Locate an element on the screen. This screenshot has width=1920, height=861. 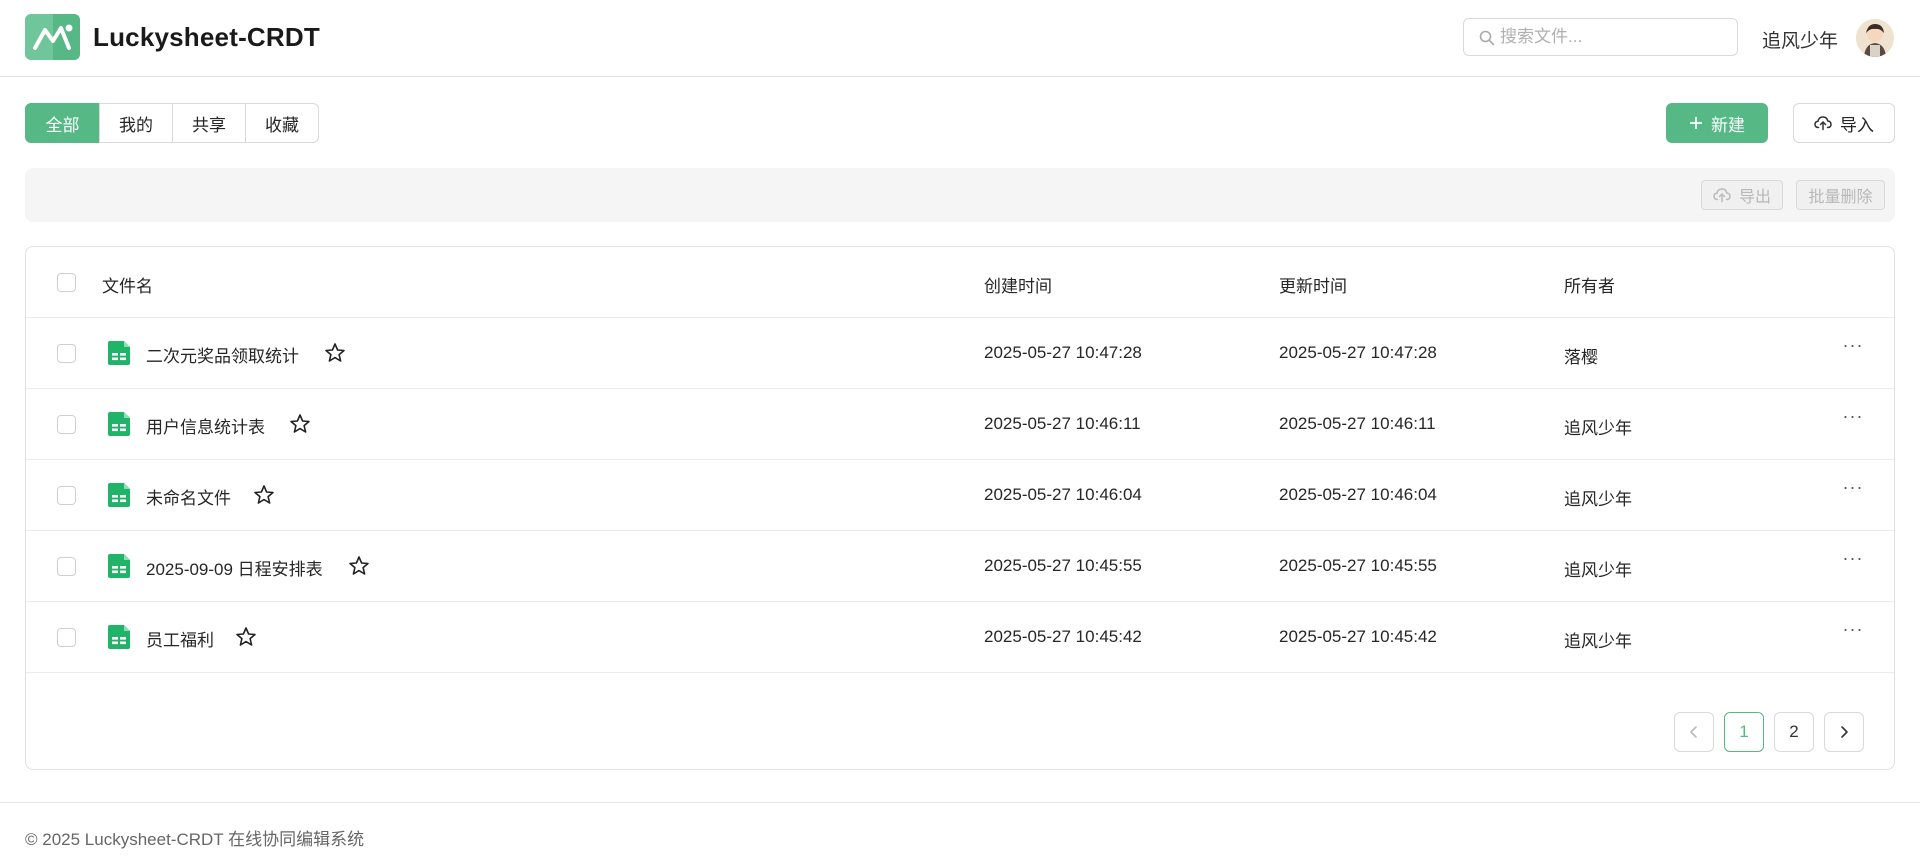
updated-time: 2025-05-27 10:47:28 is located at coordinates (1358, 352).